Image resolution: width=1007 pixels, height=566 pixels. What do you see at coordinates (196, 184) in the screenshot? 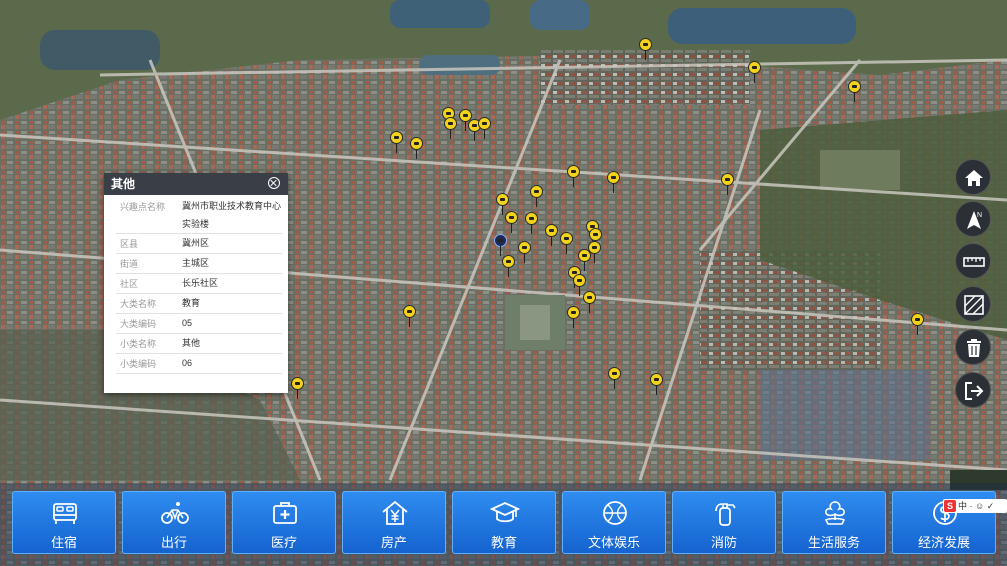
I see `info-panel-header: 其他` at bounding box center [196, 184].